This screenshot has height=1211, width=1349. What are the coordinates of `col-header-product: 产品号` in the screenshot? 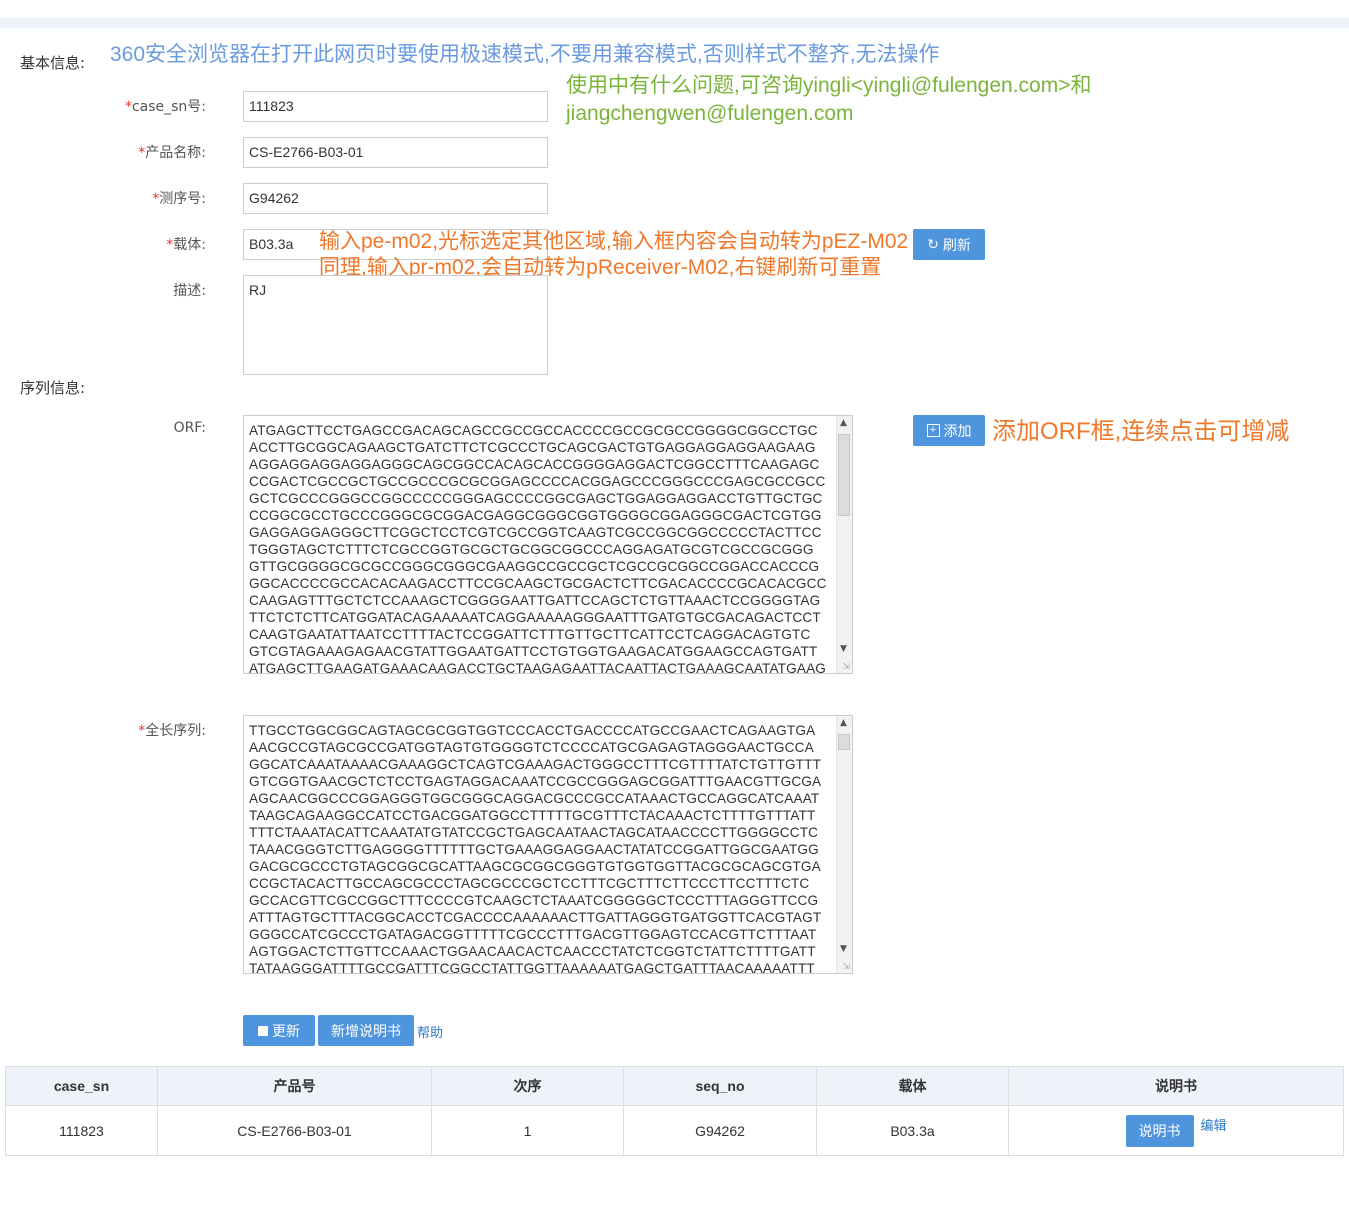 It's located at (294, 1086).